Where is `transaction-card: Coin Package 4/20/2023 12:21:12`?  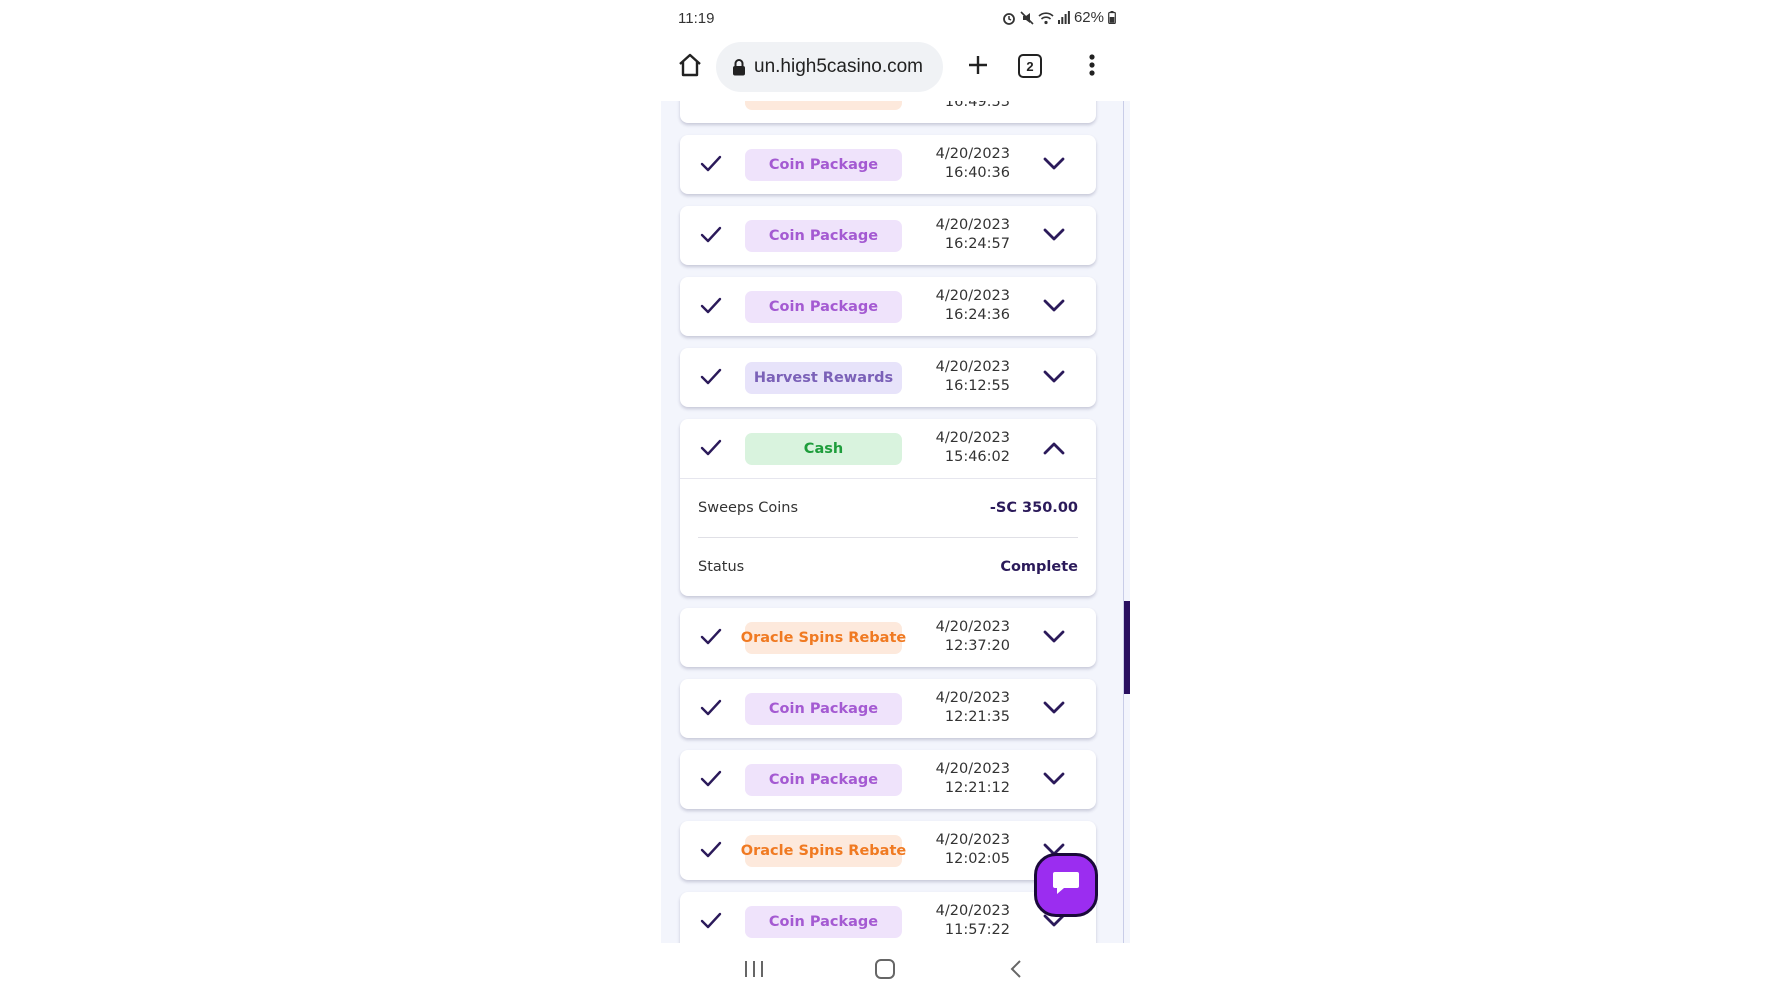 transaction-card: Coin Package 4/20/2023 12:21:12 is located at coordinates (888, 779).